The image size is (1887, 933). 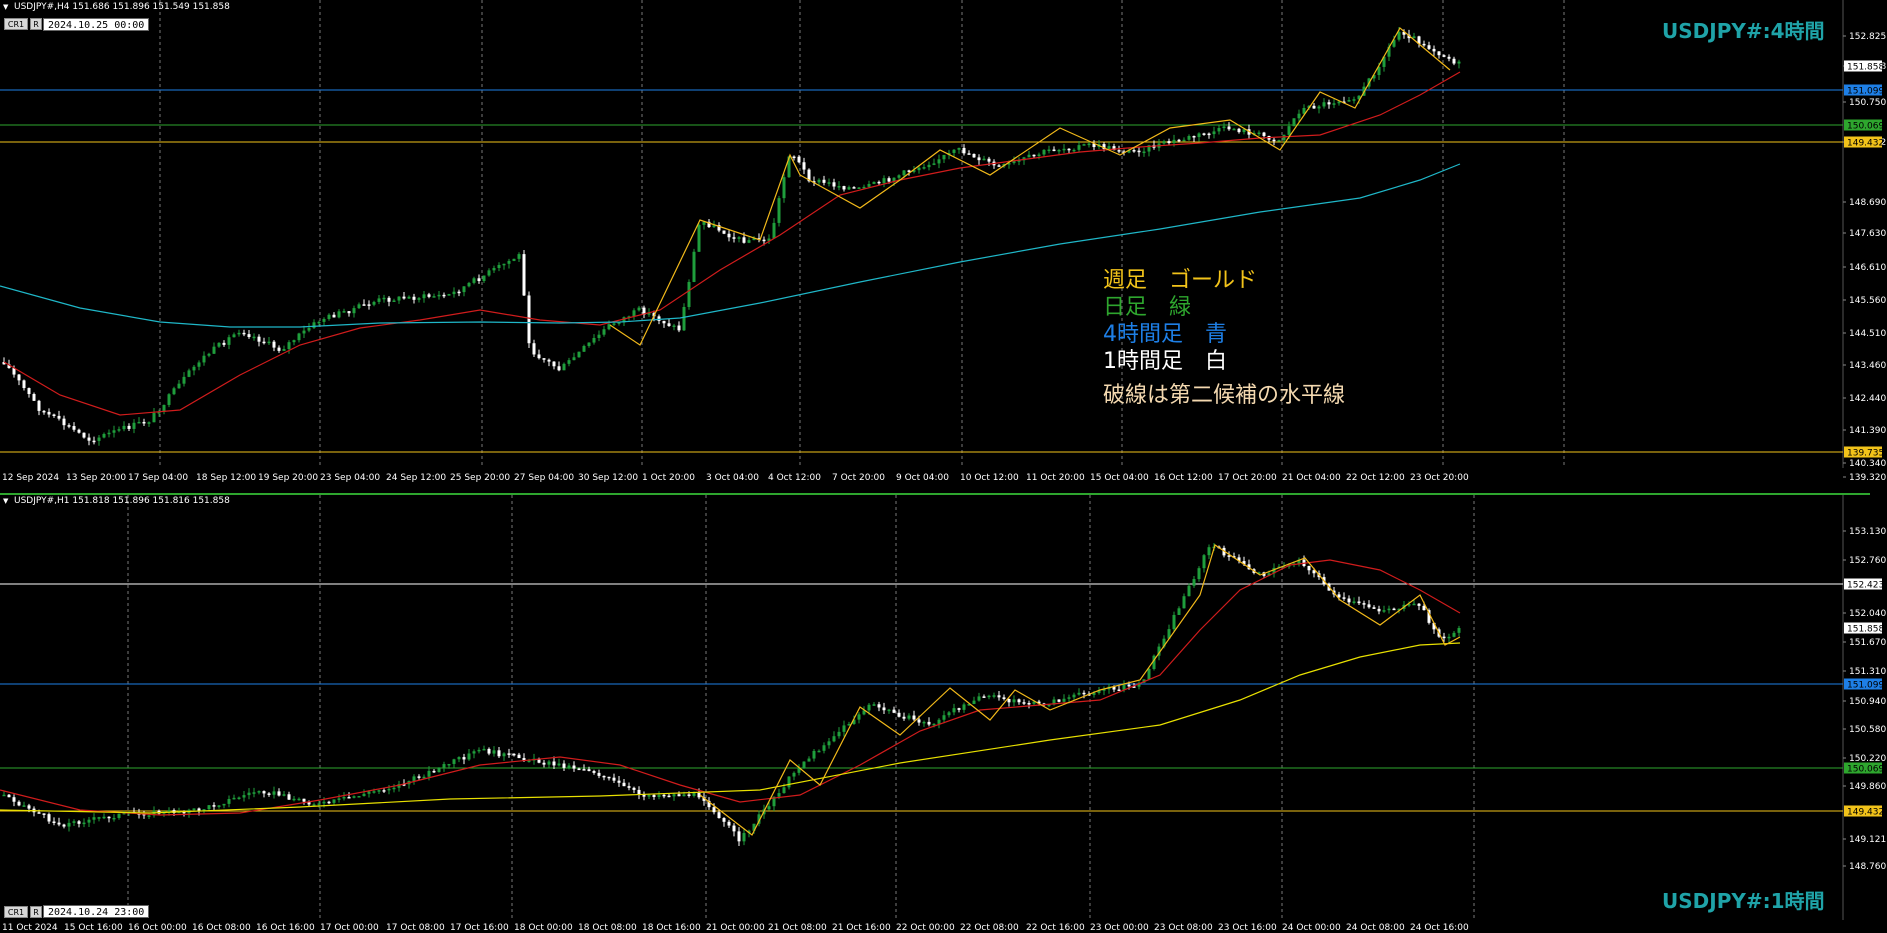 I want to click on time-axis-label: 7 Oct 20:00, so click(x=858, y=478).